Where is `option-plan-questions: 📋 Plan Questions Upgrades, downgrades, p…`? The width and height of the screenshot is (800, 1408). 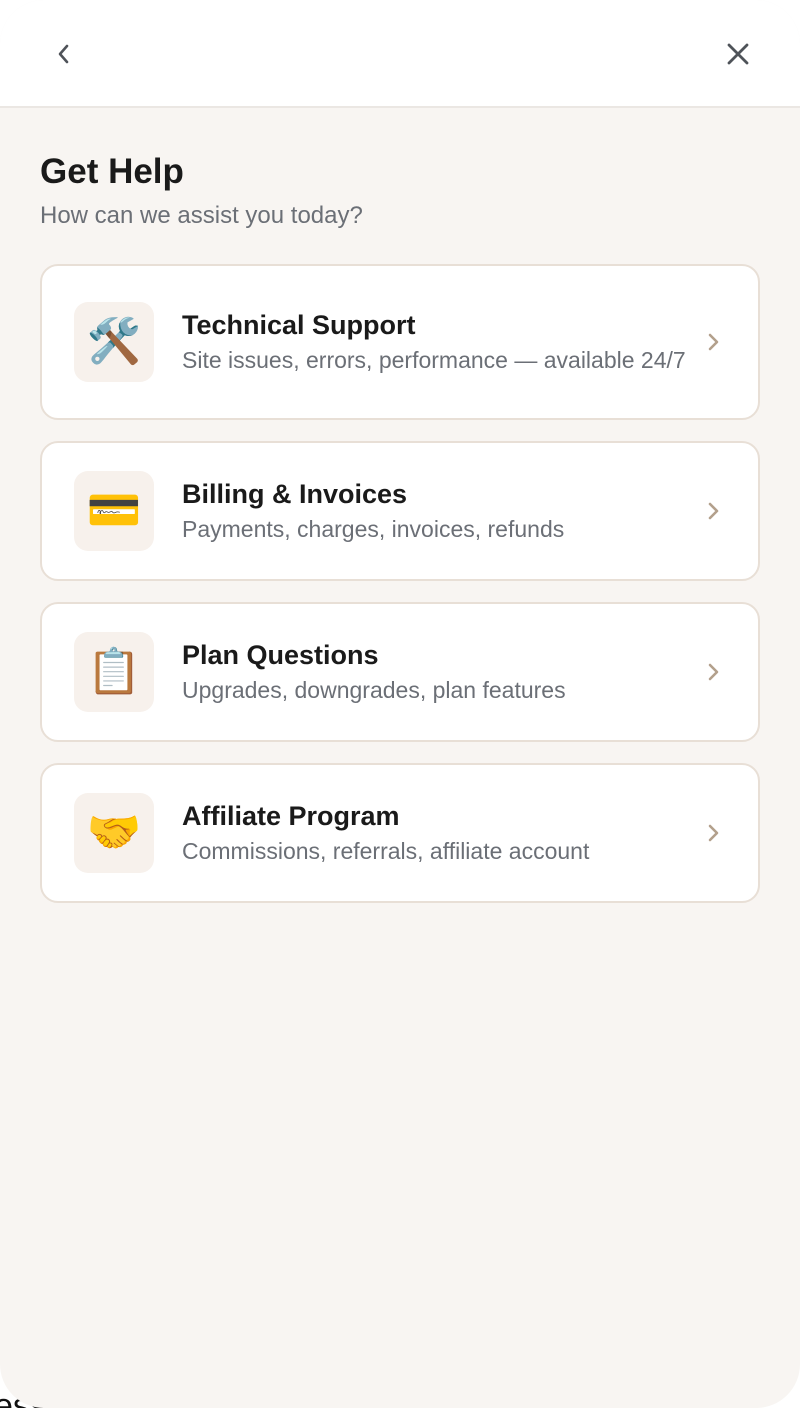
option-plan-questions: 📋 Plan Questions Upgrades, downgrades, p… is located at coordinates (400, 672).